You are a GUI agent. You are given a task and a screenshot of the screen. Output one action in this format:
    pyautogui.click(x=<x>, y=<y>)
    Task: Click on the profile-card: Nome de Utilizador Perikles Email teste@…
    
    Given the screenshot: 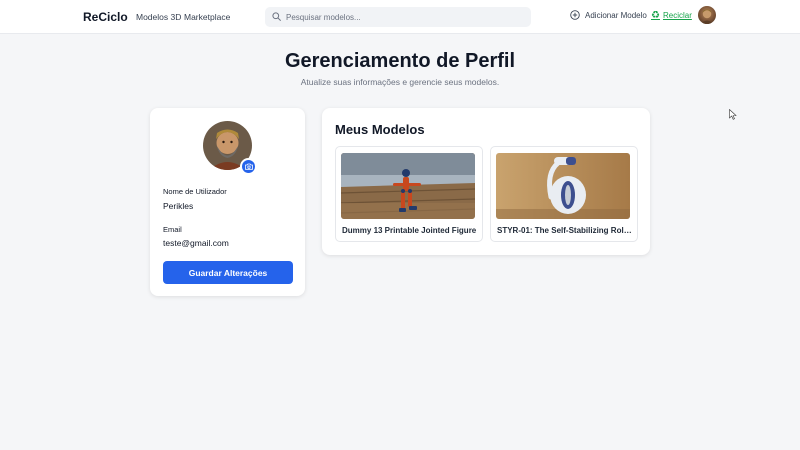 What is the action you would take?
    pyautogui.click(x=227, y=202)
    